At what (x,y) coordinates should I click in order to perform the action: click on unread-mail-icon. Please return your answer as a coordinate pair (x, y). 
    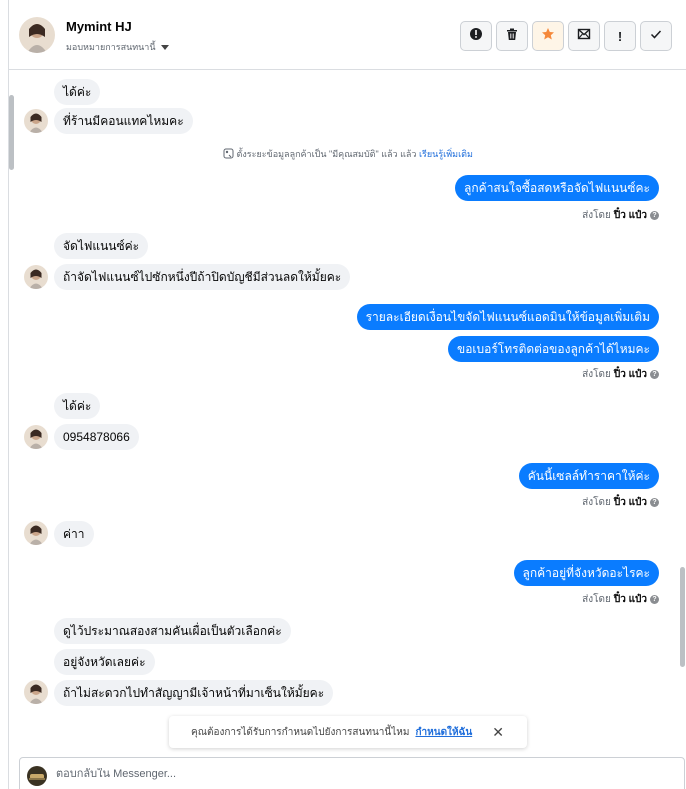
    Looking at the image, I should click on (584, 36).